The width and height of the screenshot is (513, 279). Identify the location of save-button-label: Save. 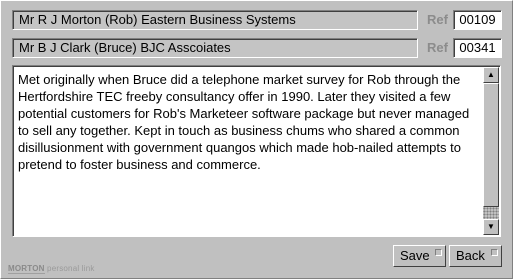
(415, 255).